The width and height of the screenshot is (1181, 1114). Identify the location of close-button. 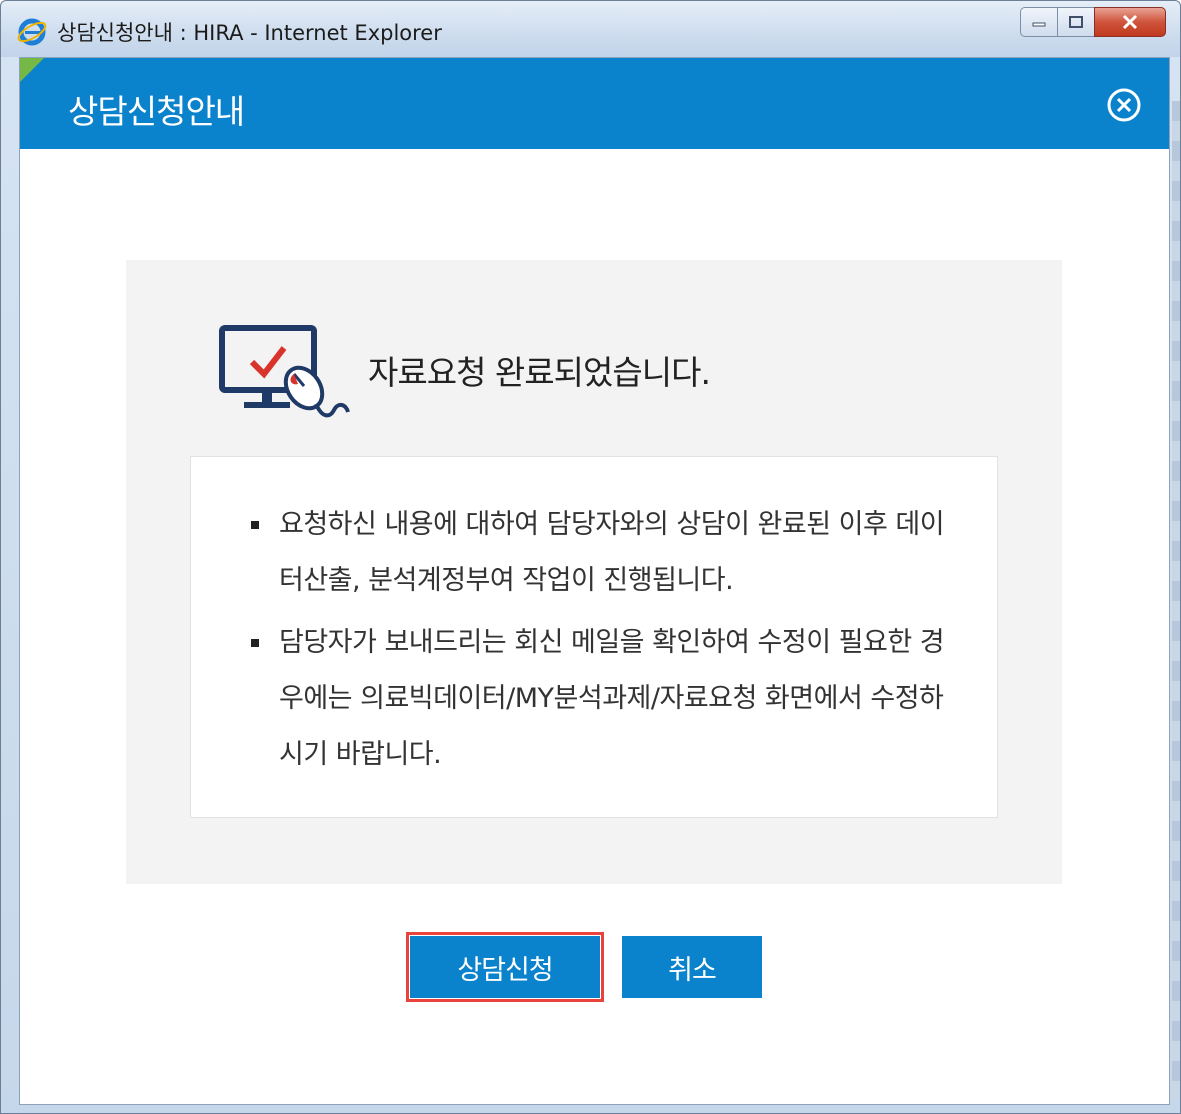
(1130, 22).